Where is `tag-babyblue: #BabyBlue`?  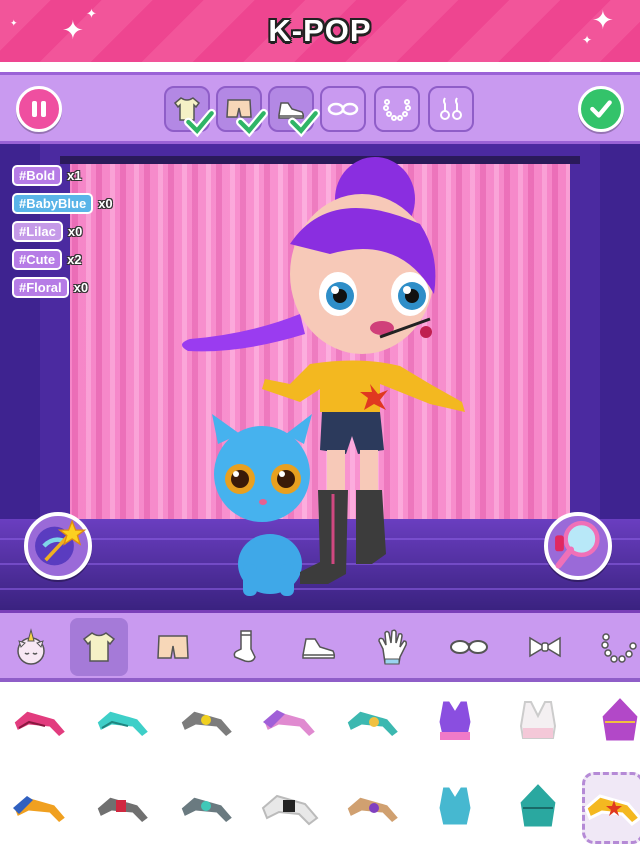
tag-babyblue: #BabyBlue is located at coordinates (53, 203).